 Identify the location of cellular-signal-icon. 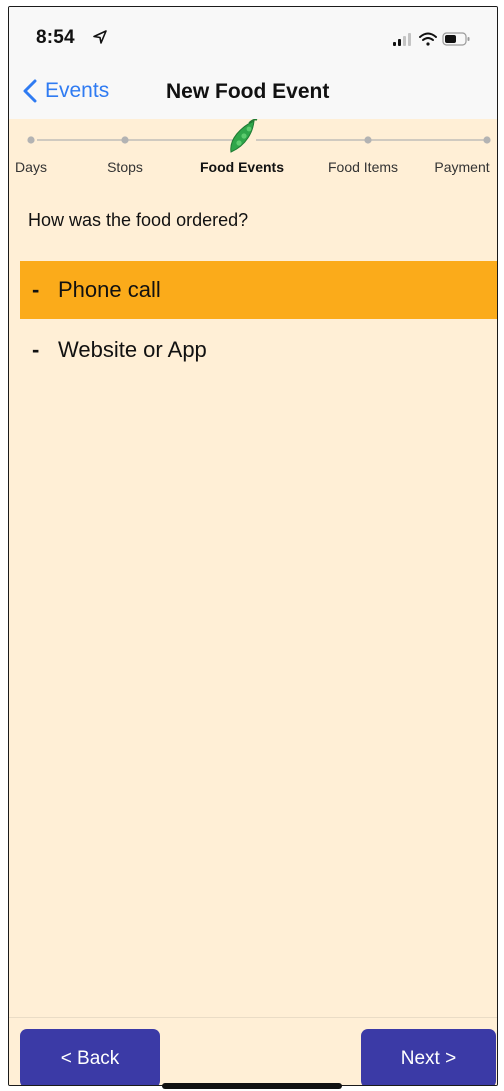
(402, 39).